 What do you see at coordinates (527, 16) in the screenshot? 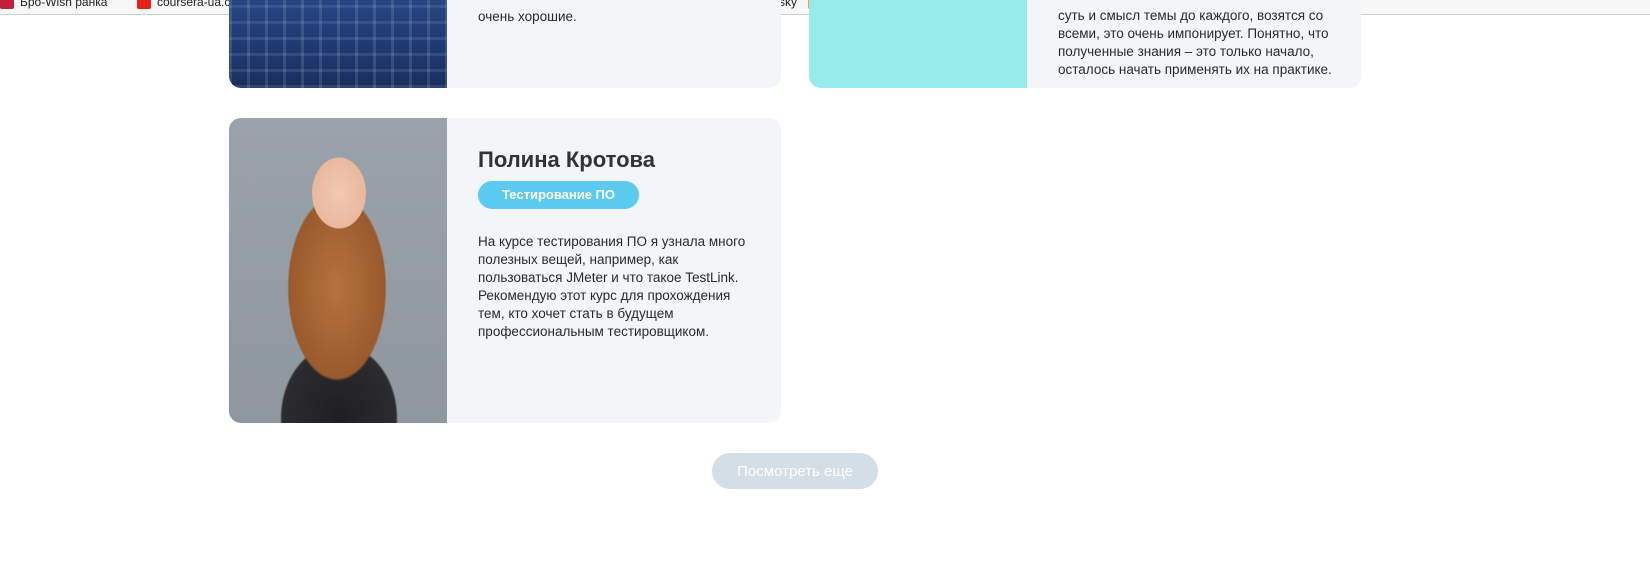
I see `review-text: очень хорошие.` at bounding box center [527, 16].